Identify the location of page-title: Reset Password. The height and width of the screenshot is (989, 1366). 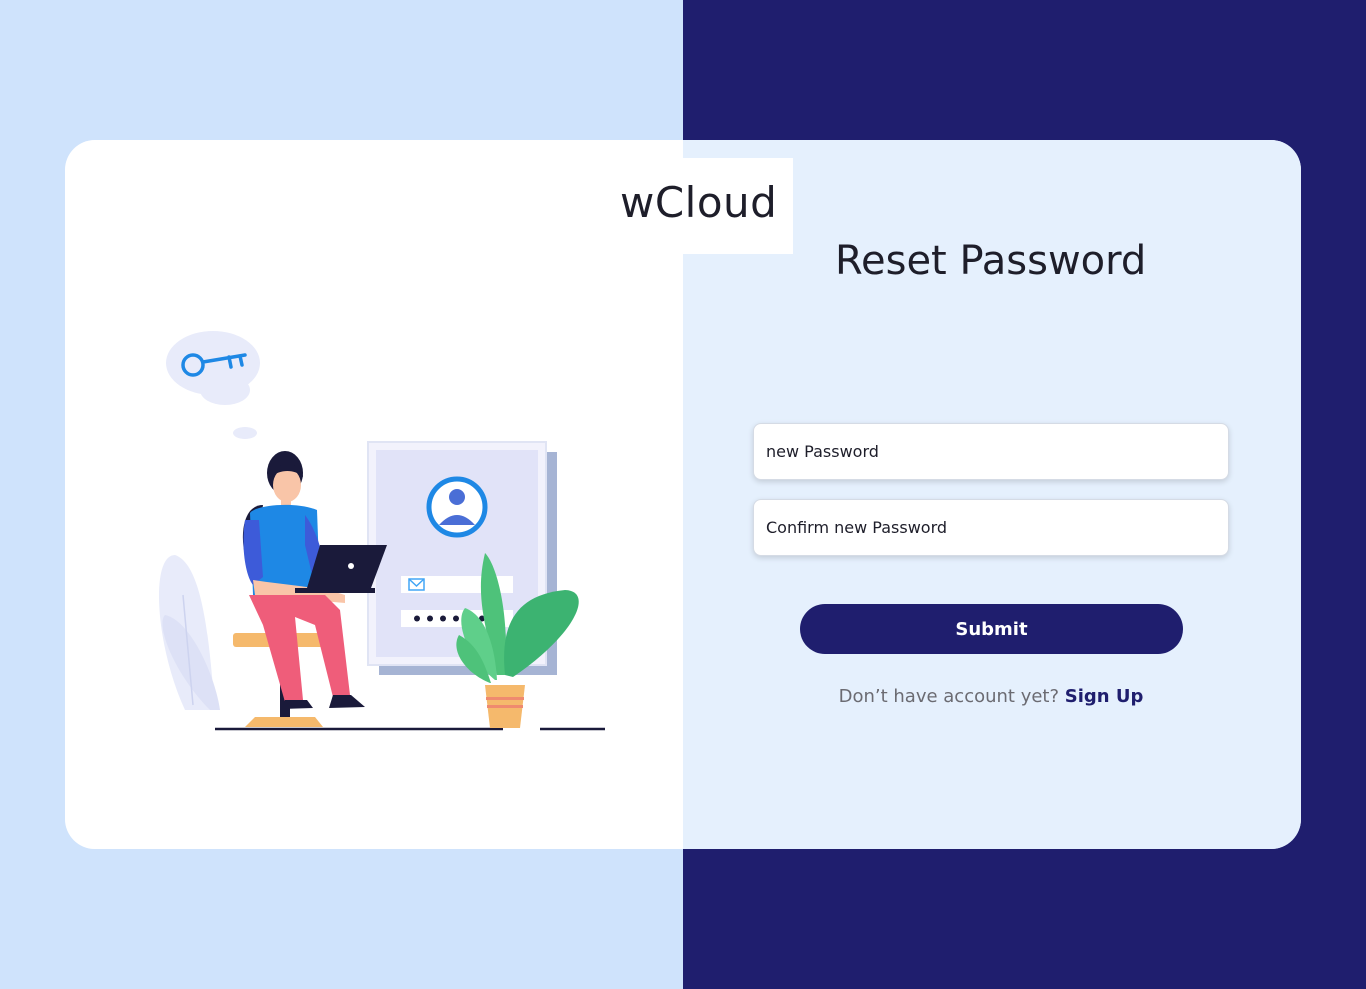
(991, 261).